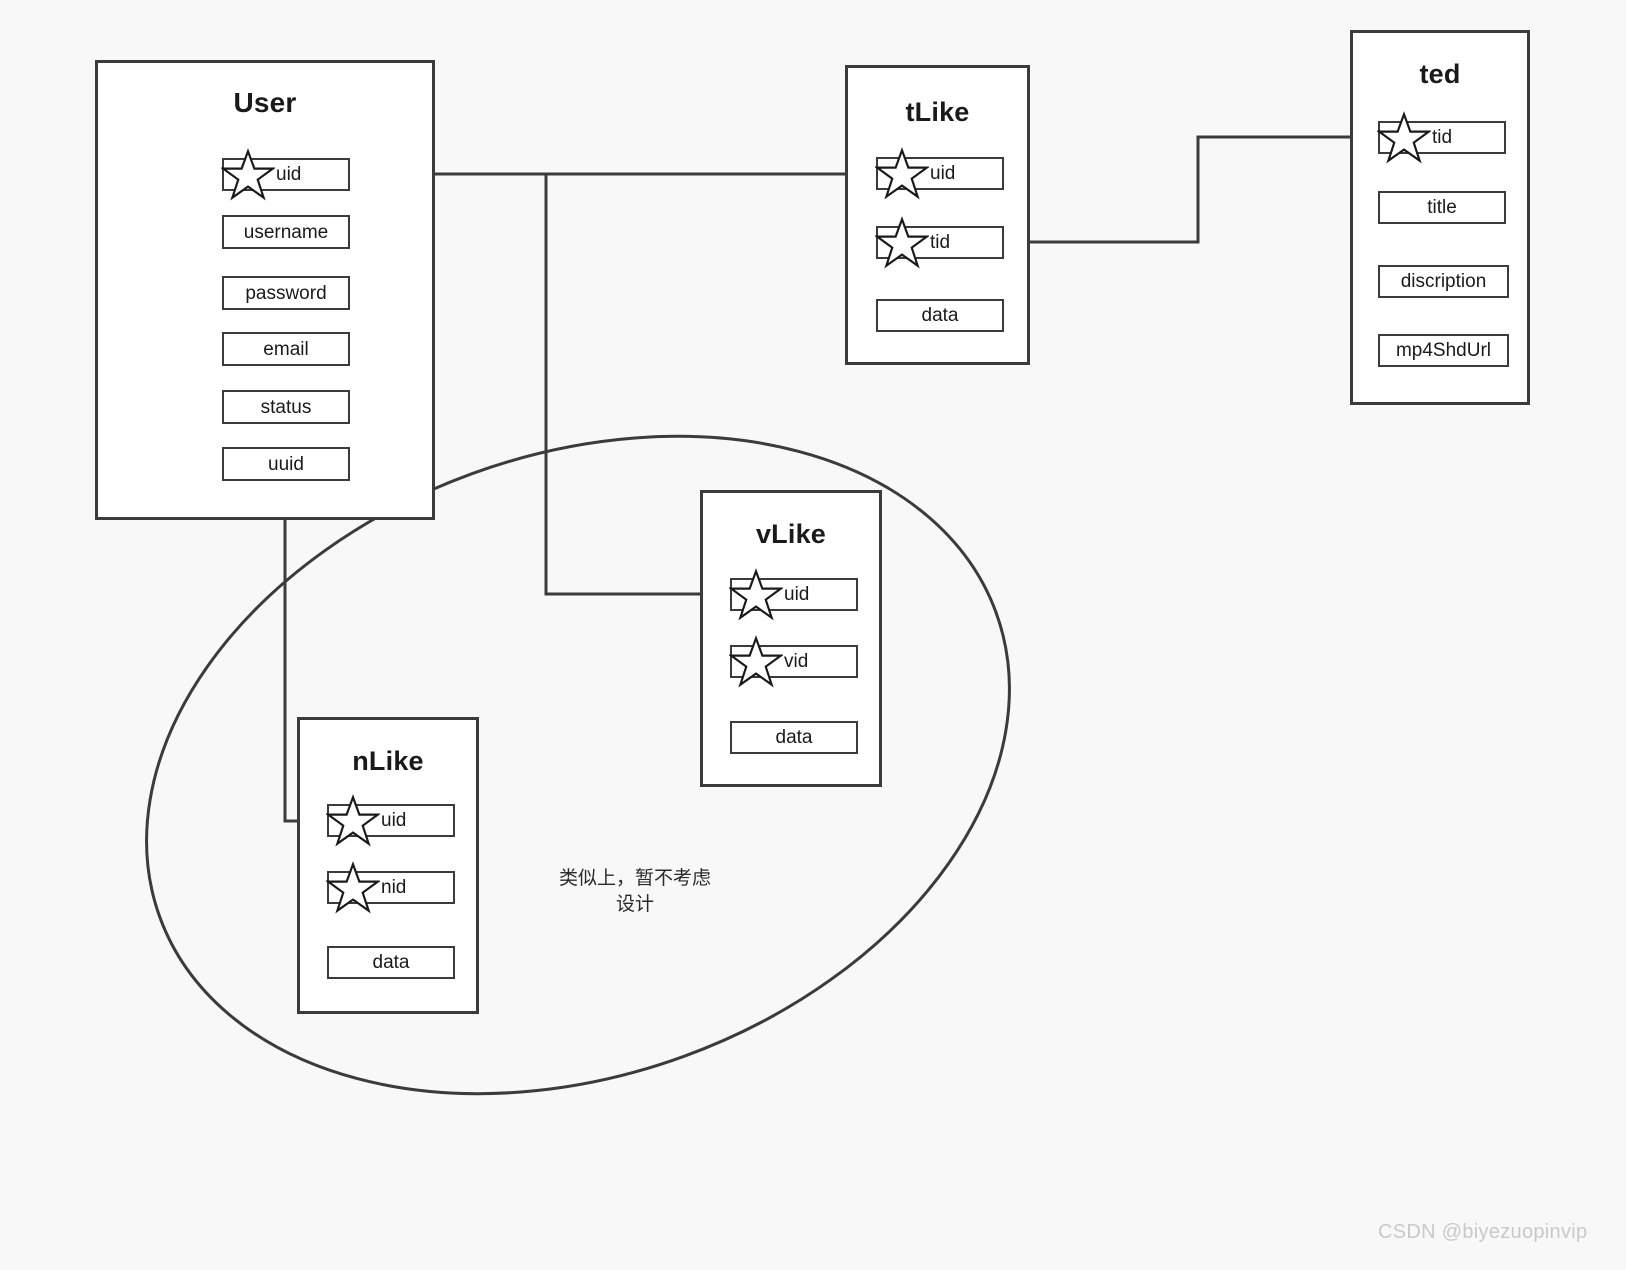 The width and height of the screenshot is (1626, 1270). Describe the element at coordinates (1440, 74) in the screenshot. I see `entity-ted-title: ted` at that location.